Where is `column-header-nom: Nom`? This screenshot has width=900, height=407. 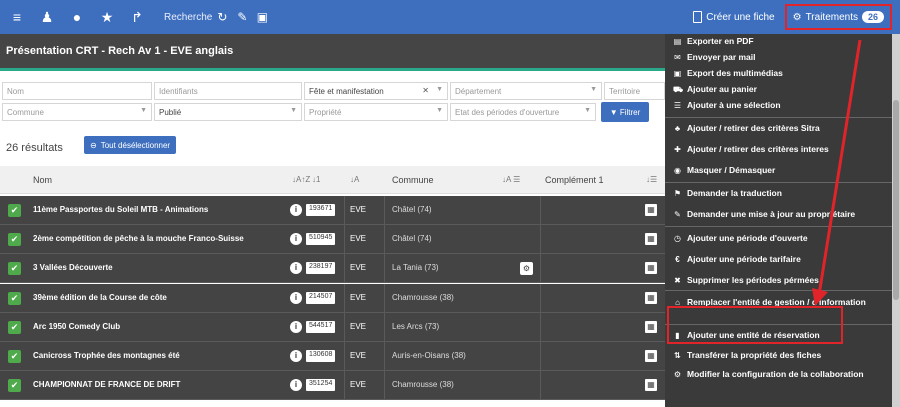
column-header-nom: Nom is located at coordinates (42, 180).